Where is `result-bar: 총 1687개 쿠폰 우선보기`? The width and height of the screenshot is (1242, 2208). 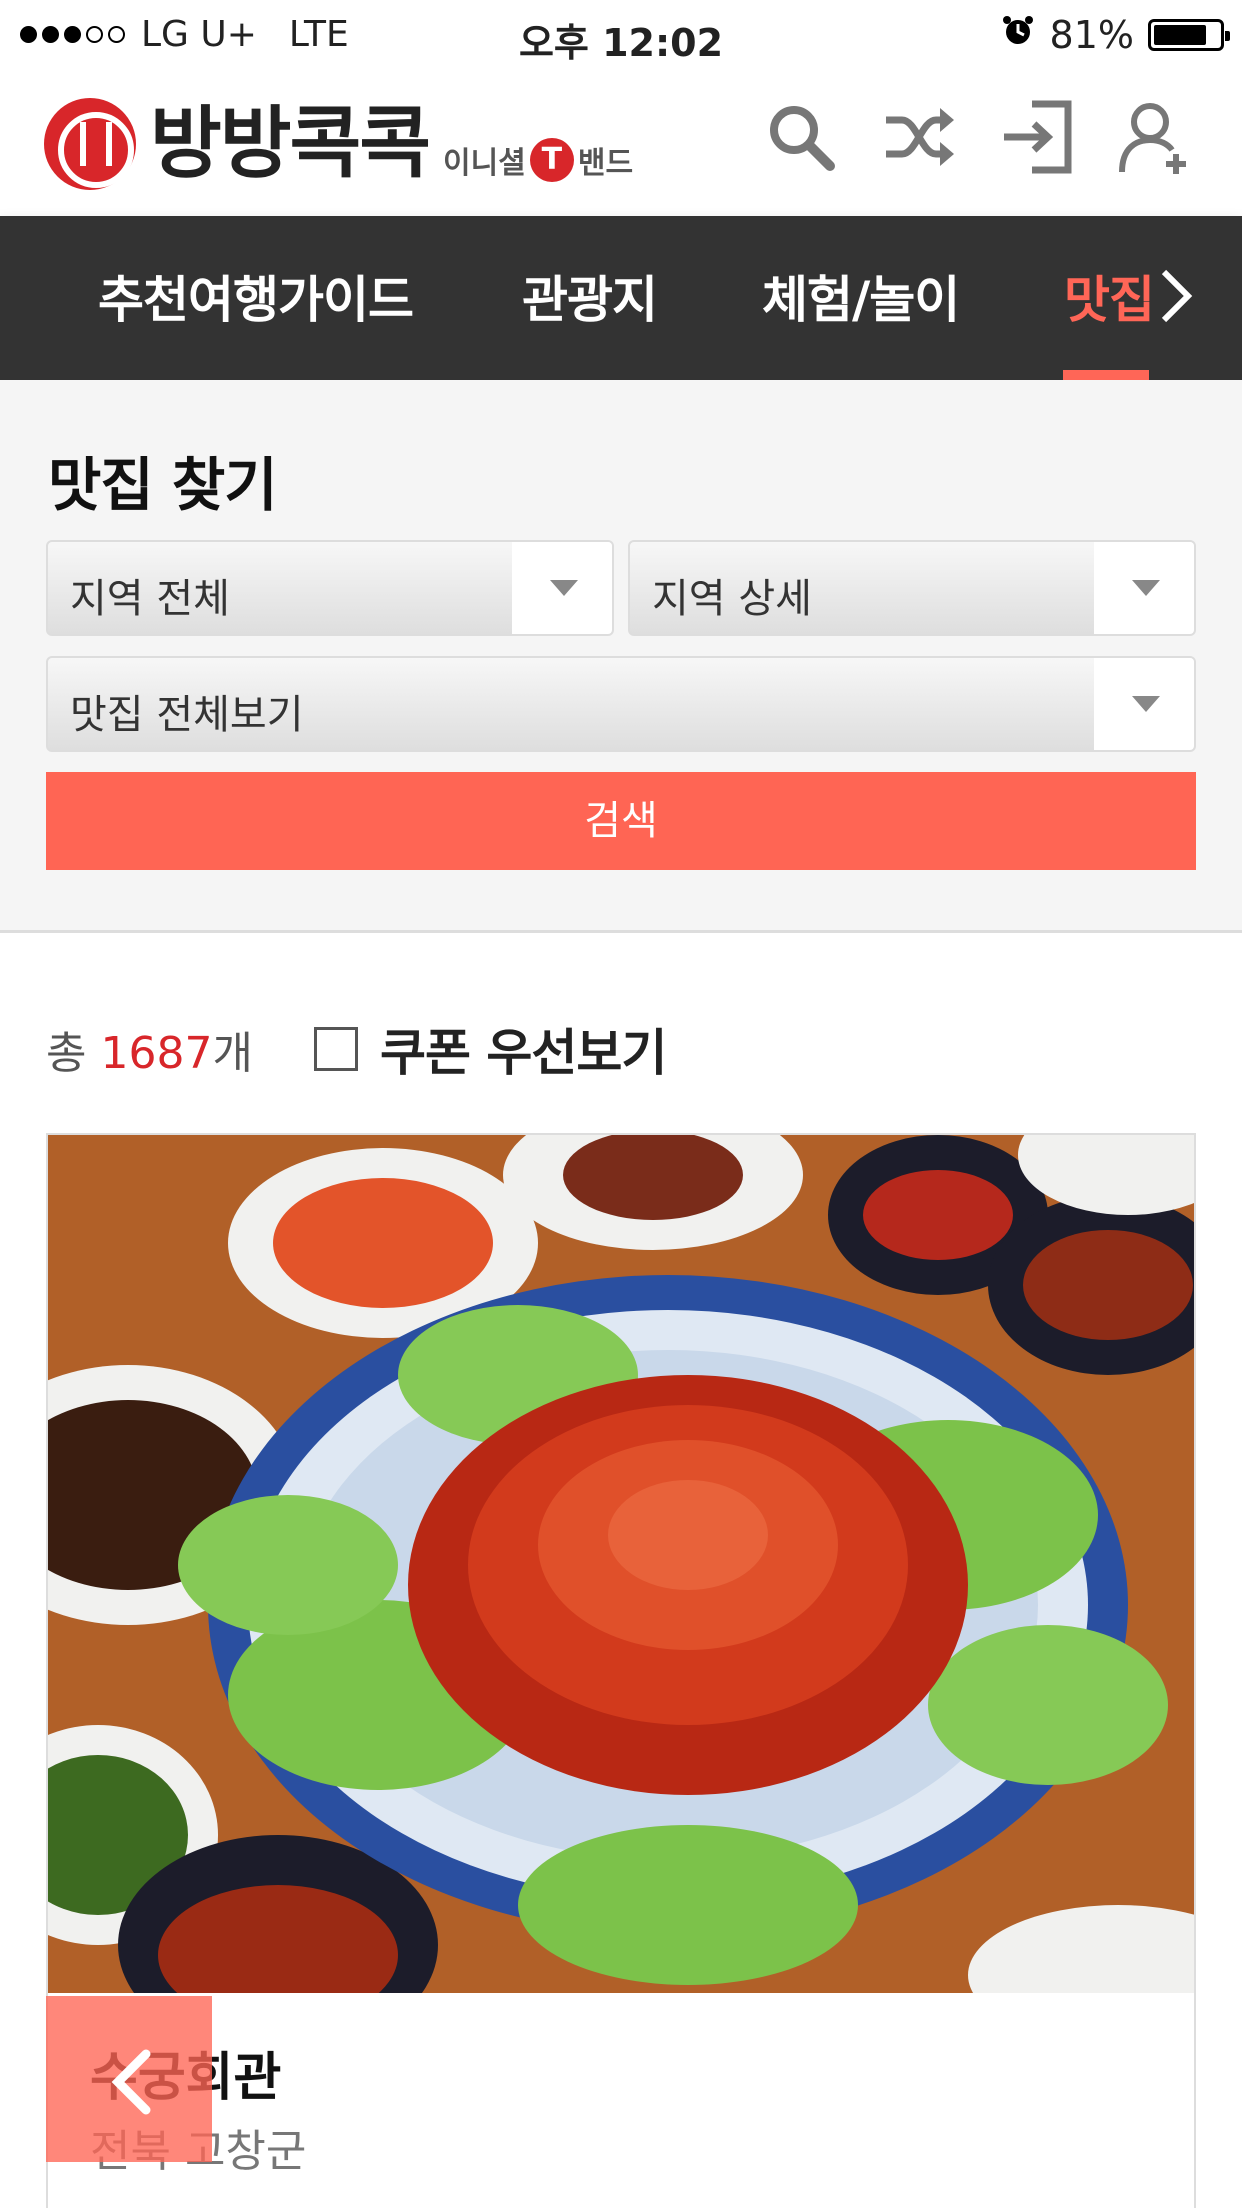 result-bar: 총 1687개 쿠폰 우선보기 is located at coordinates (621, 1033).